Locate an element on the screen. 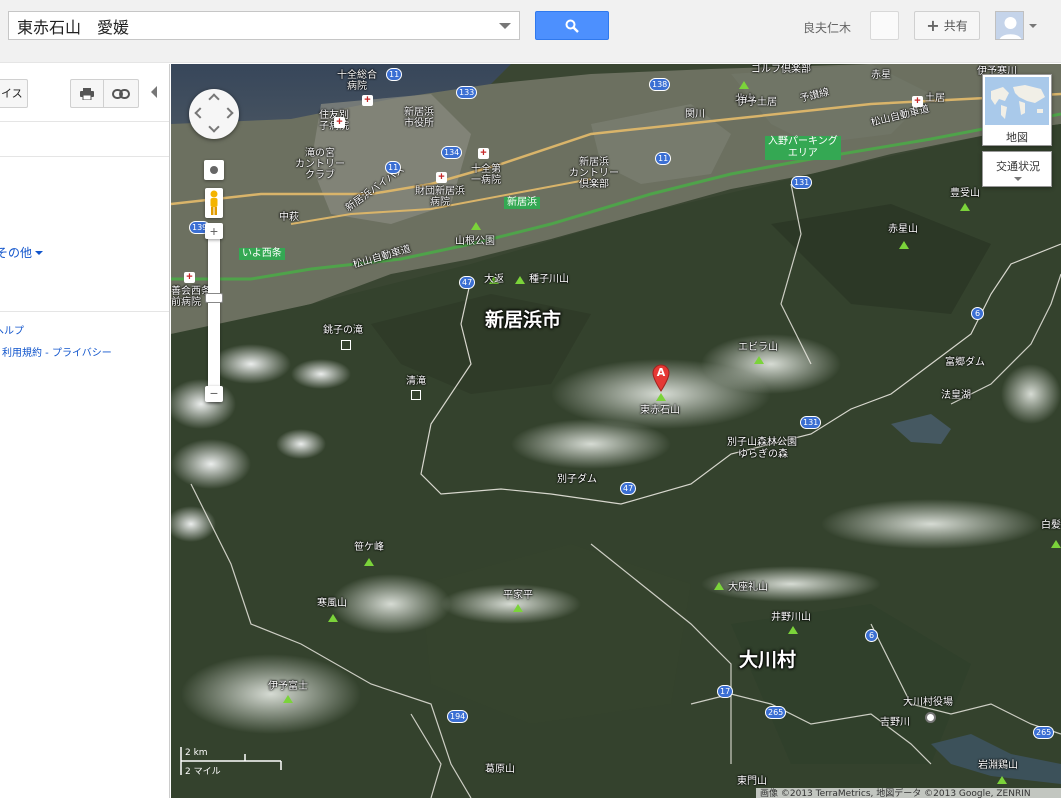  map-place-label: 法皇湖 is located at coordinates (956, 395).